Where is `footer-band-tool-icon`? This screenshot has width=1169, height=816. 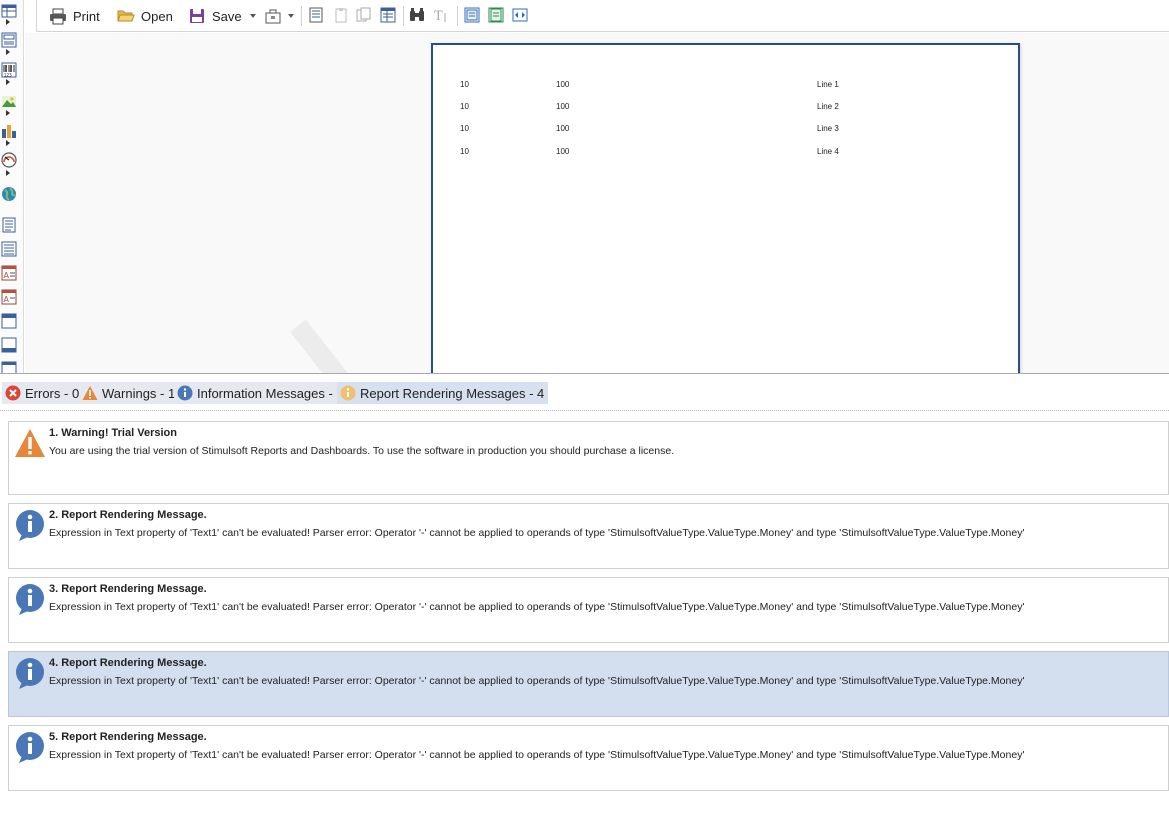
footer-band-tool-icon is located at coordinates (10, 345).